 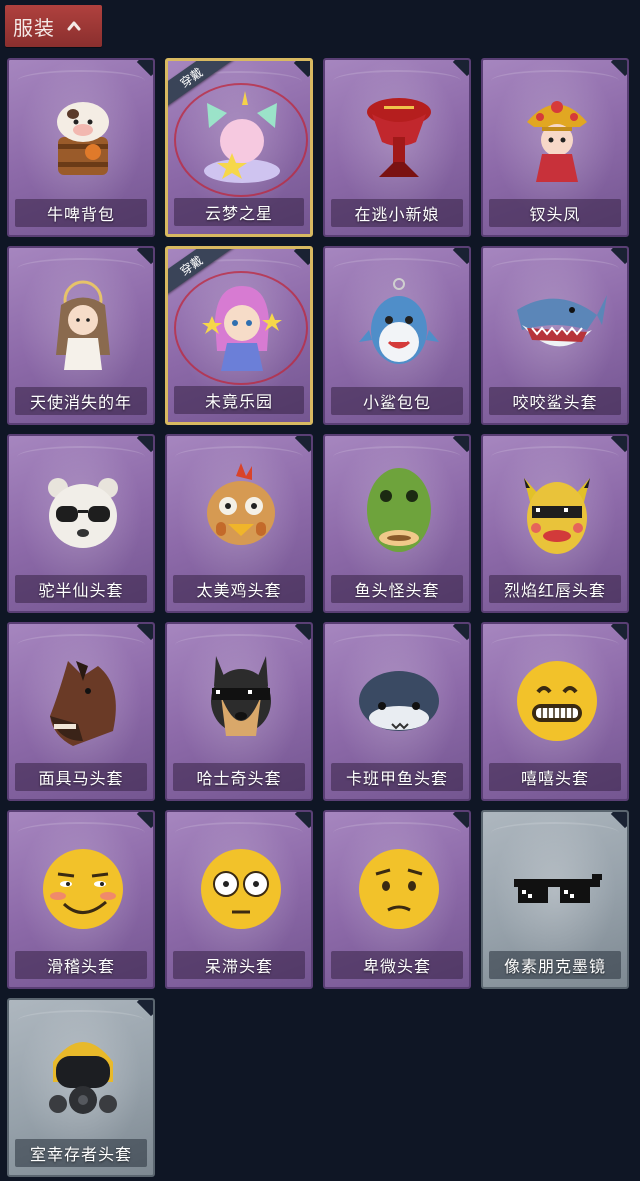 What do you see at coordinates (83, 137) in the screenshot?
I see `cow-beer-backpack-icon` at bounding box center [83, 137].